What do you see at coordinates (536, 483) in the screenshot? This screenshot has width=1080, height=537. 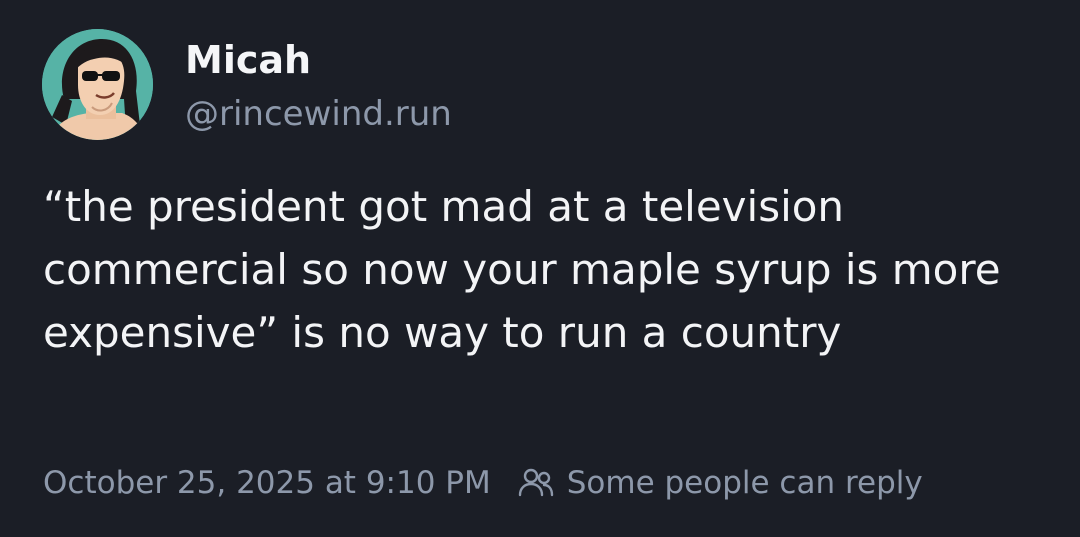 I see `people-icon` at bounding box center [536, 483].